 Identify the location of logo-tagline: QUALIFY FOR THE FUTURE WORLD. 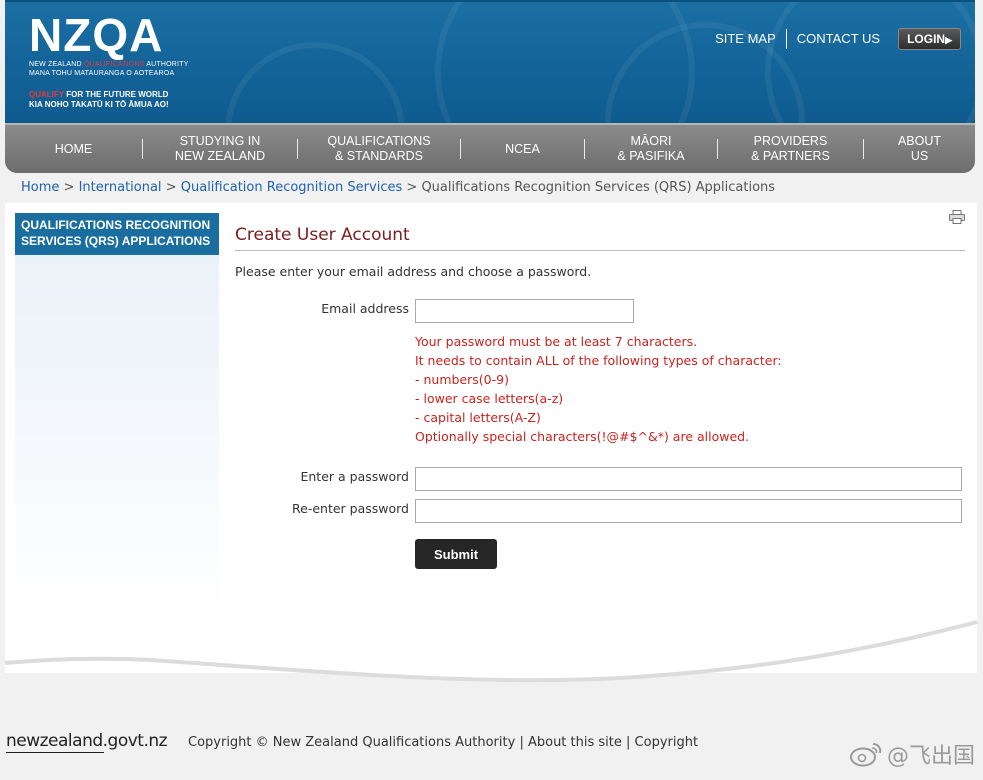
(109, 95).